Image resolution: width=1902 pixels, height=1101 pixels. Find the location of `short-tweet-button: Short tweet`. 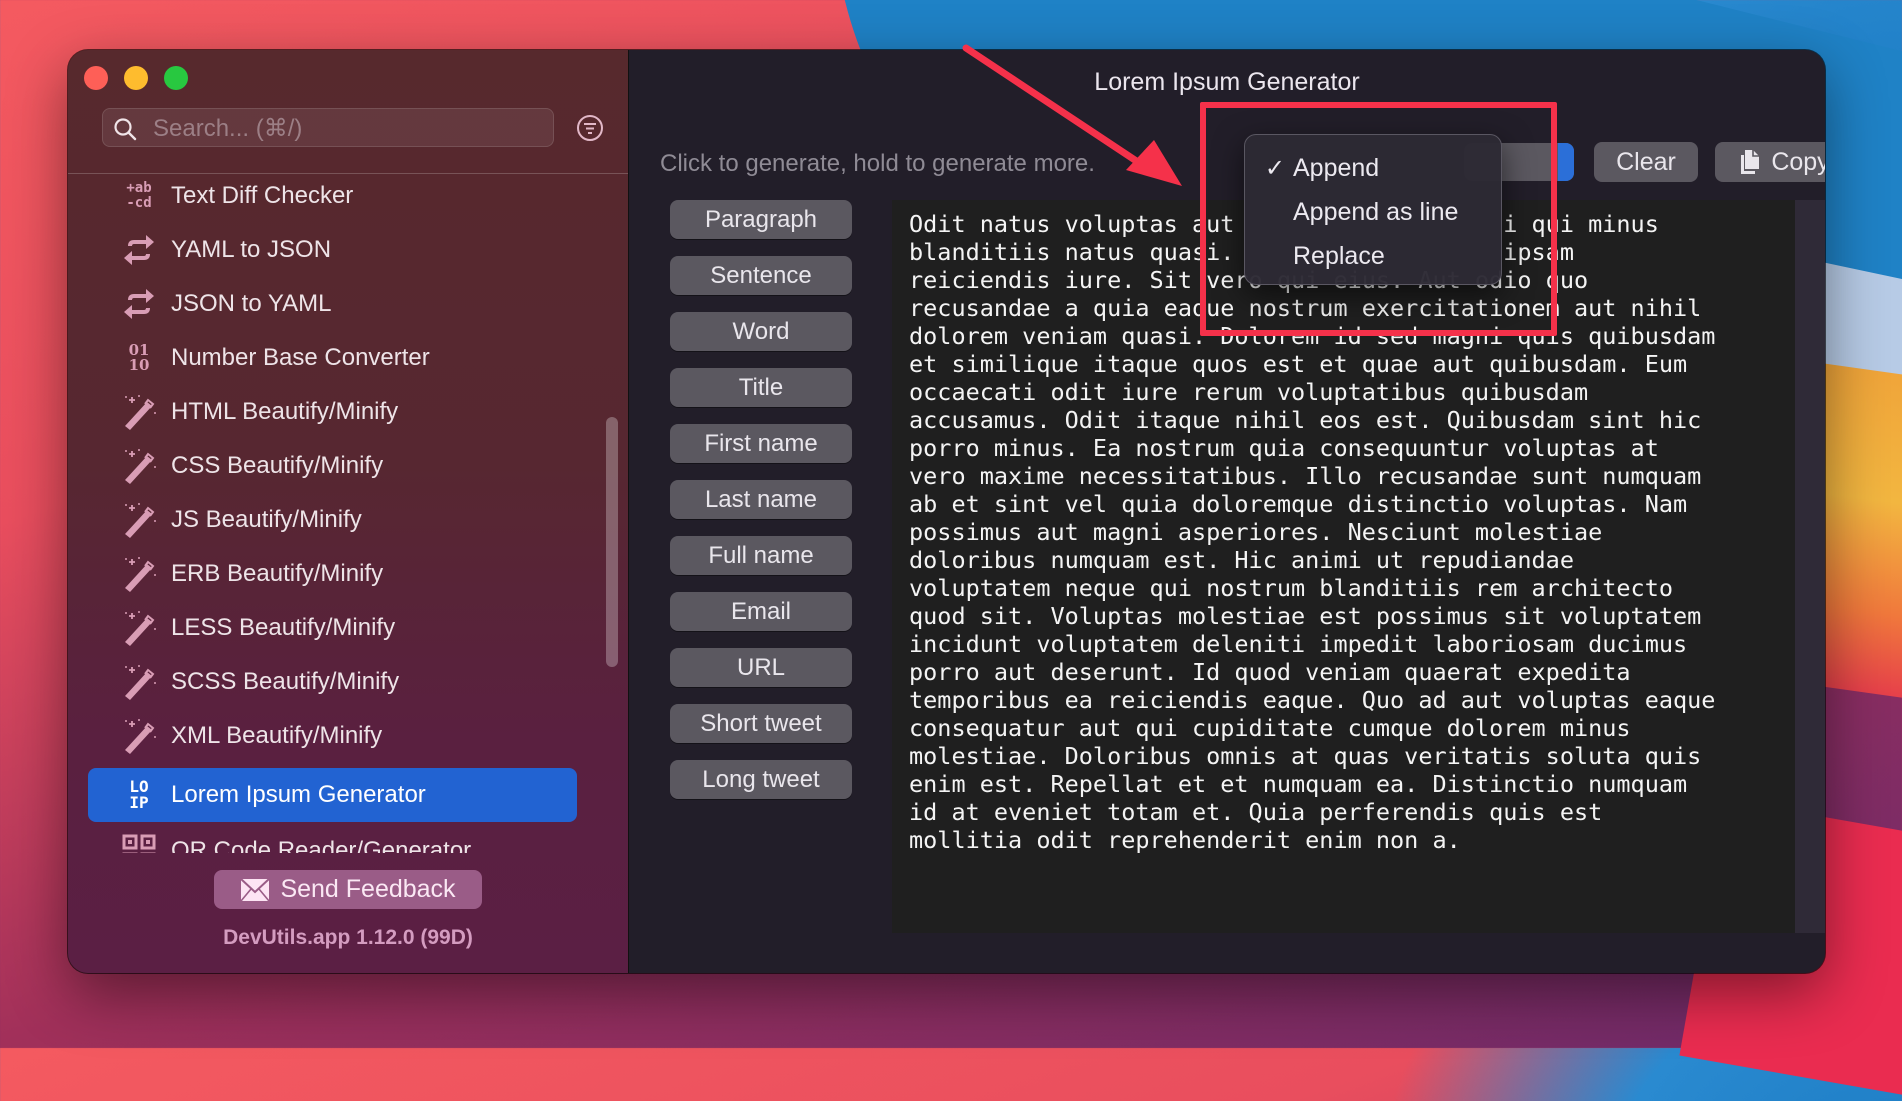

short-tweet-button: Short tweet is located at coordinates (761, 723).